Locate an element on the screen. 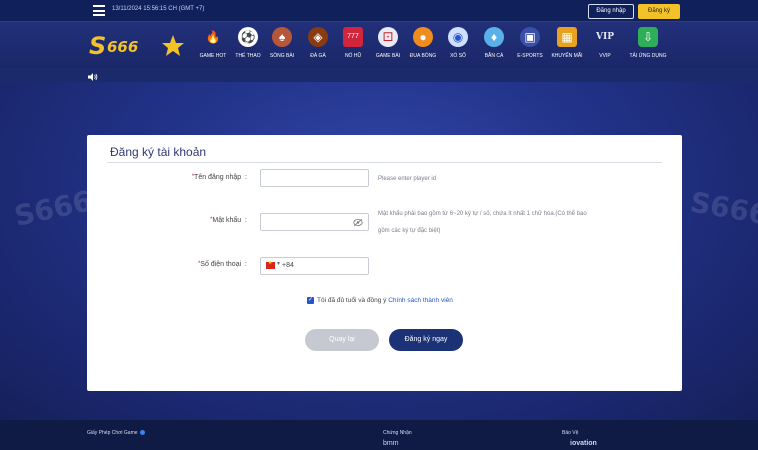  bg-logo-right: S666 is located at coordinates (722, 208).